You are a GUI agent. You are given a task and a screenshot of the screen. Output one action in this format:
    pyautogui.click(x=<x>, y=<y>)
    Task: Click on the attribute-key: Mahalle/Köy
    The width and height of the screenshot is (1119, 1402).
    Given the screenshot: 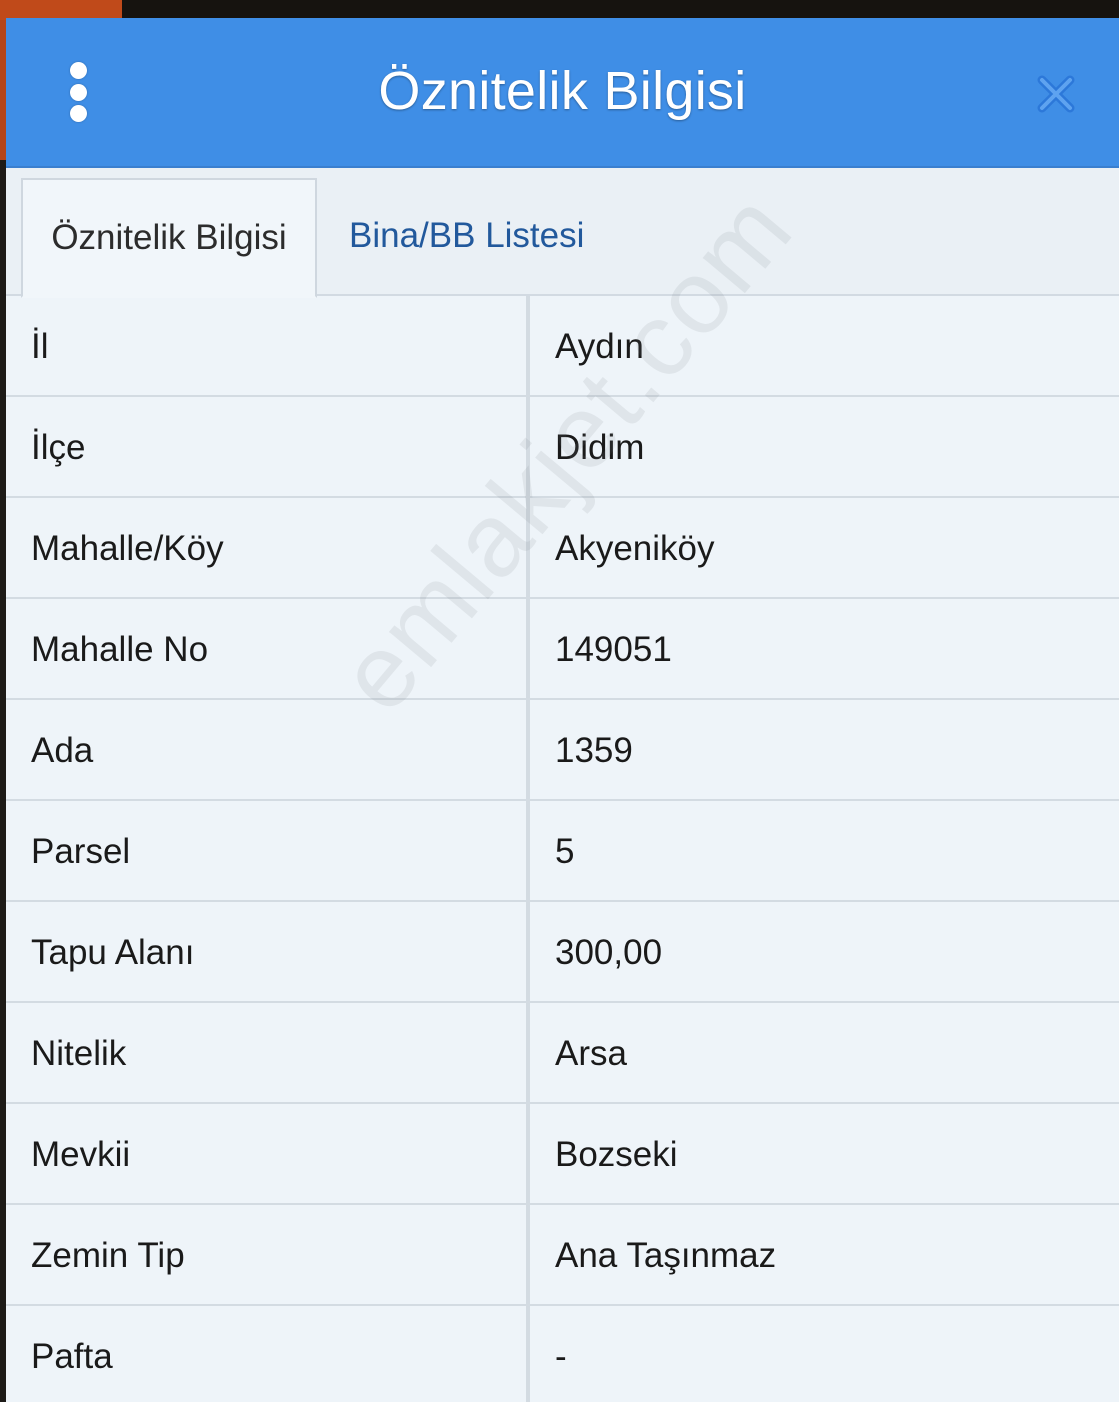 What is the action you would take?
    pyautogui.click(x=127, y=548)
    